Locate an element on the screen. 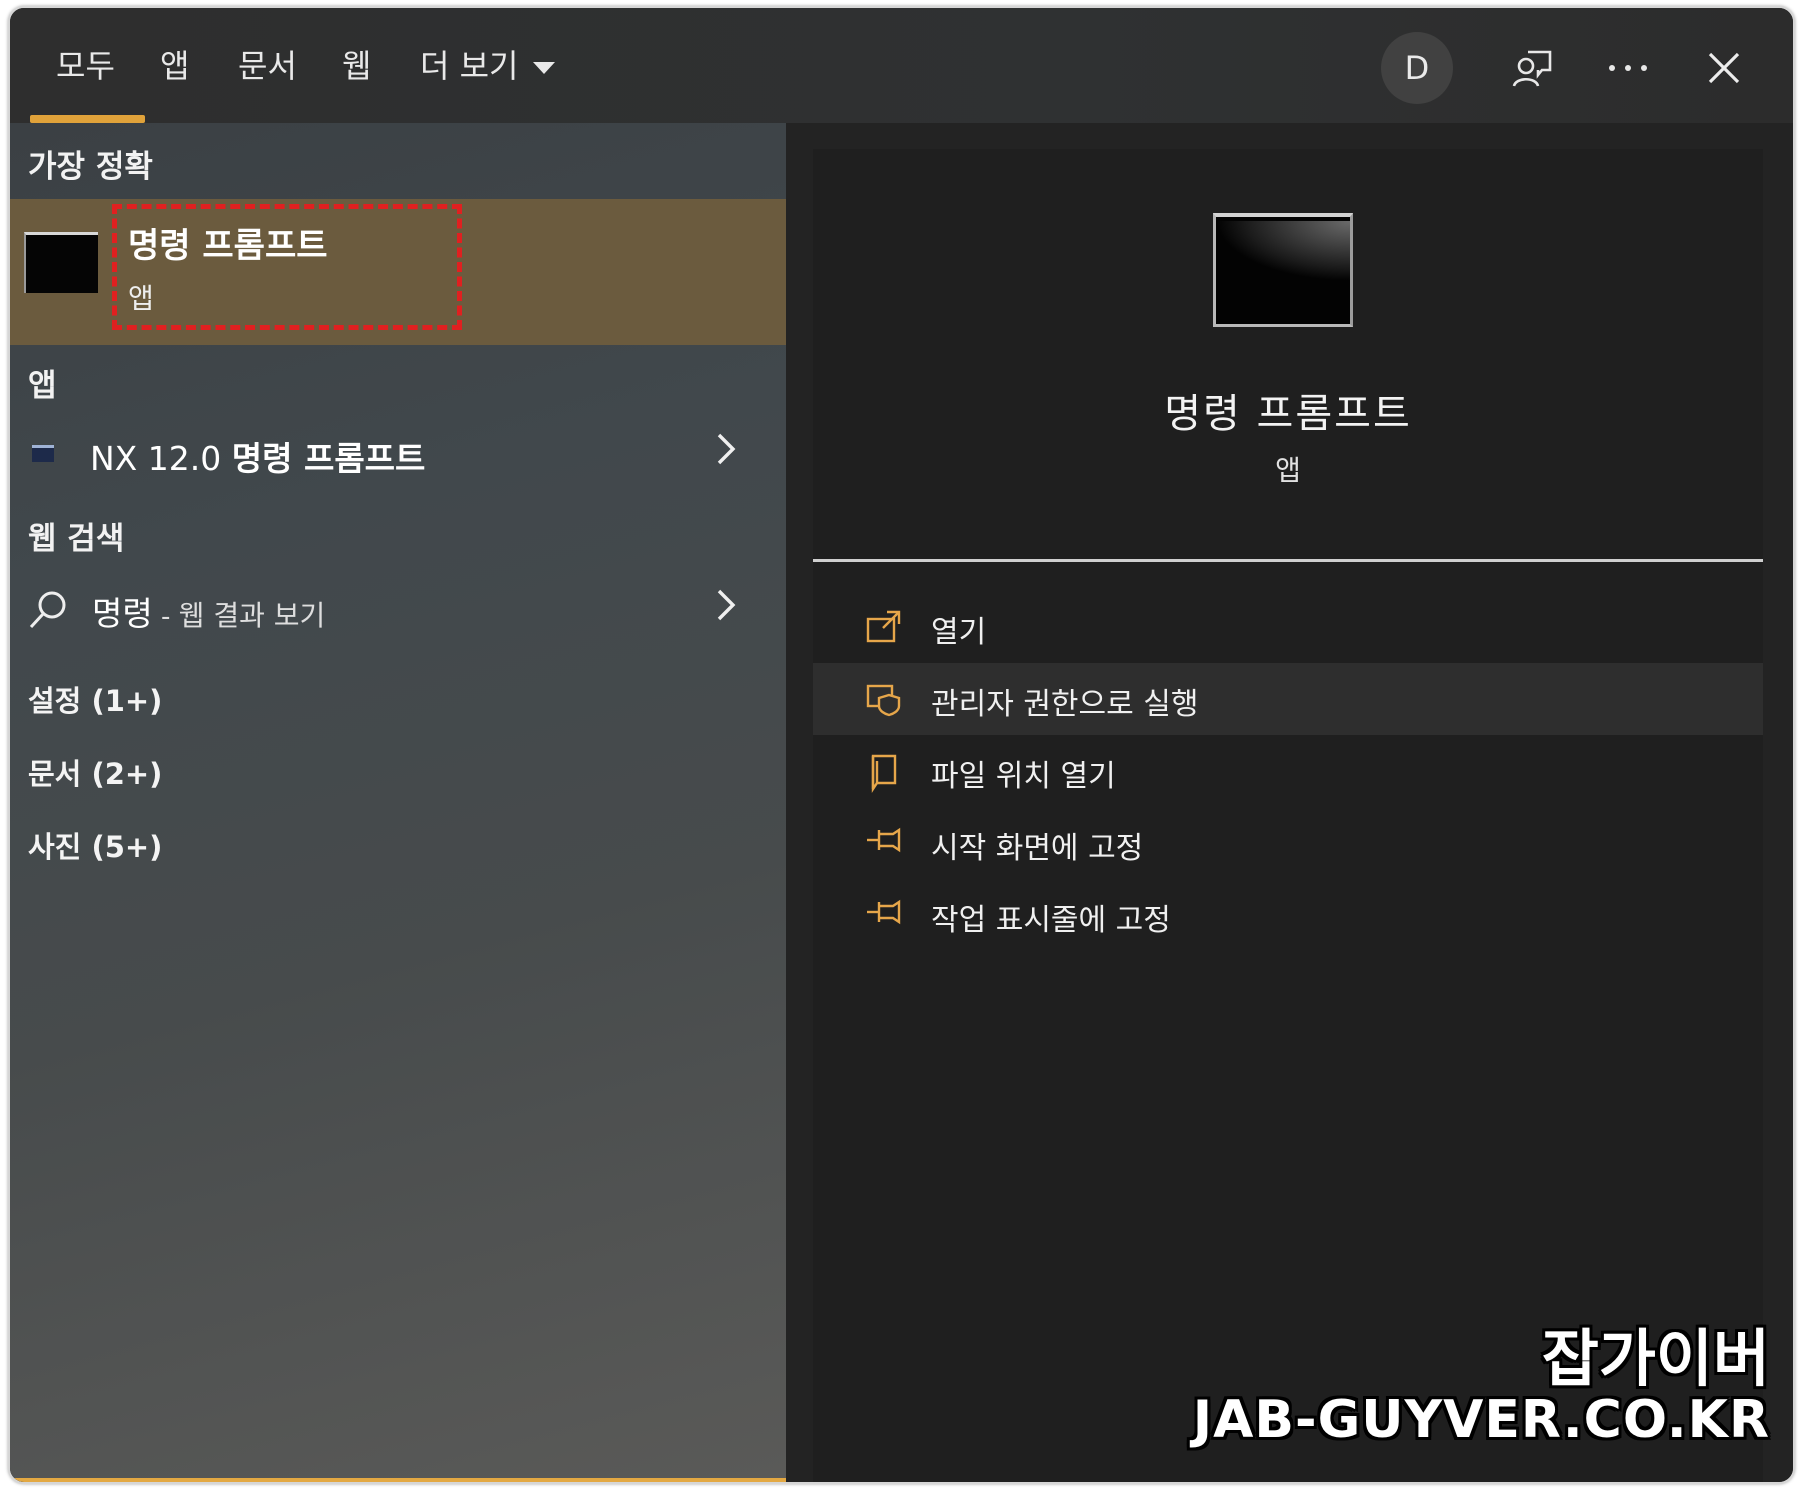 The width and height of the screenshot is (1800, 1489). feedback-person-icon is located at coordinates (1532, 68).